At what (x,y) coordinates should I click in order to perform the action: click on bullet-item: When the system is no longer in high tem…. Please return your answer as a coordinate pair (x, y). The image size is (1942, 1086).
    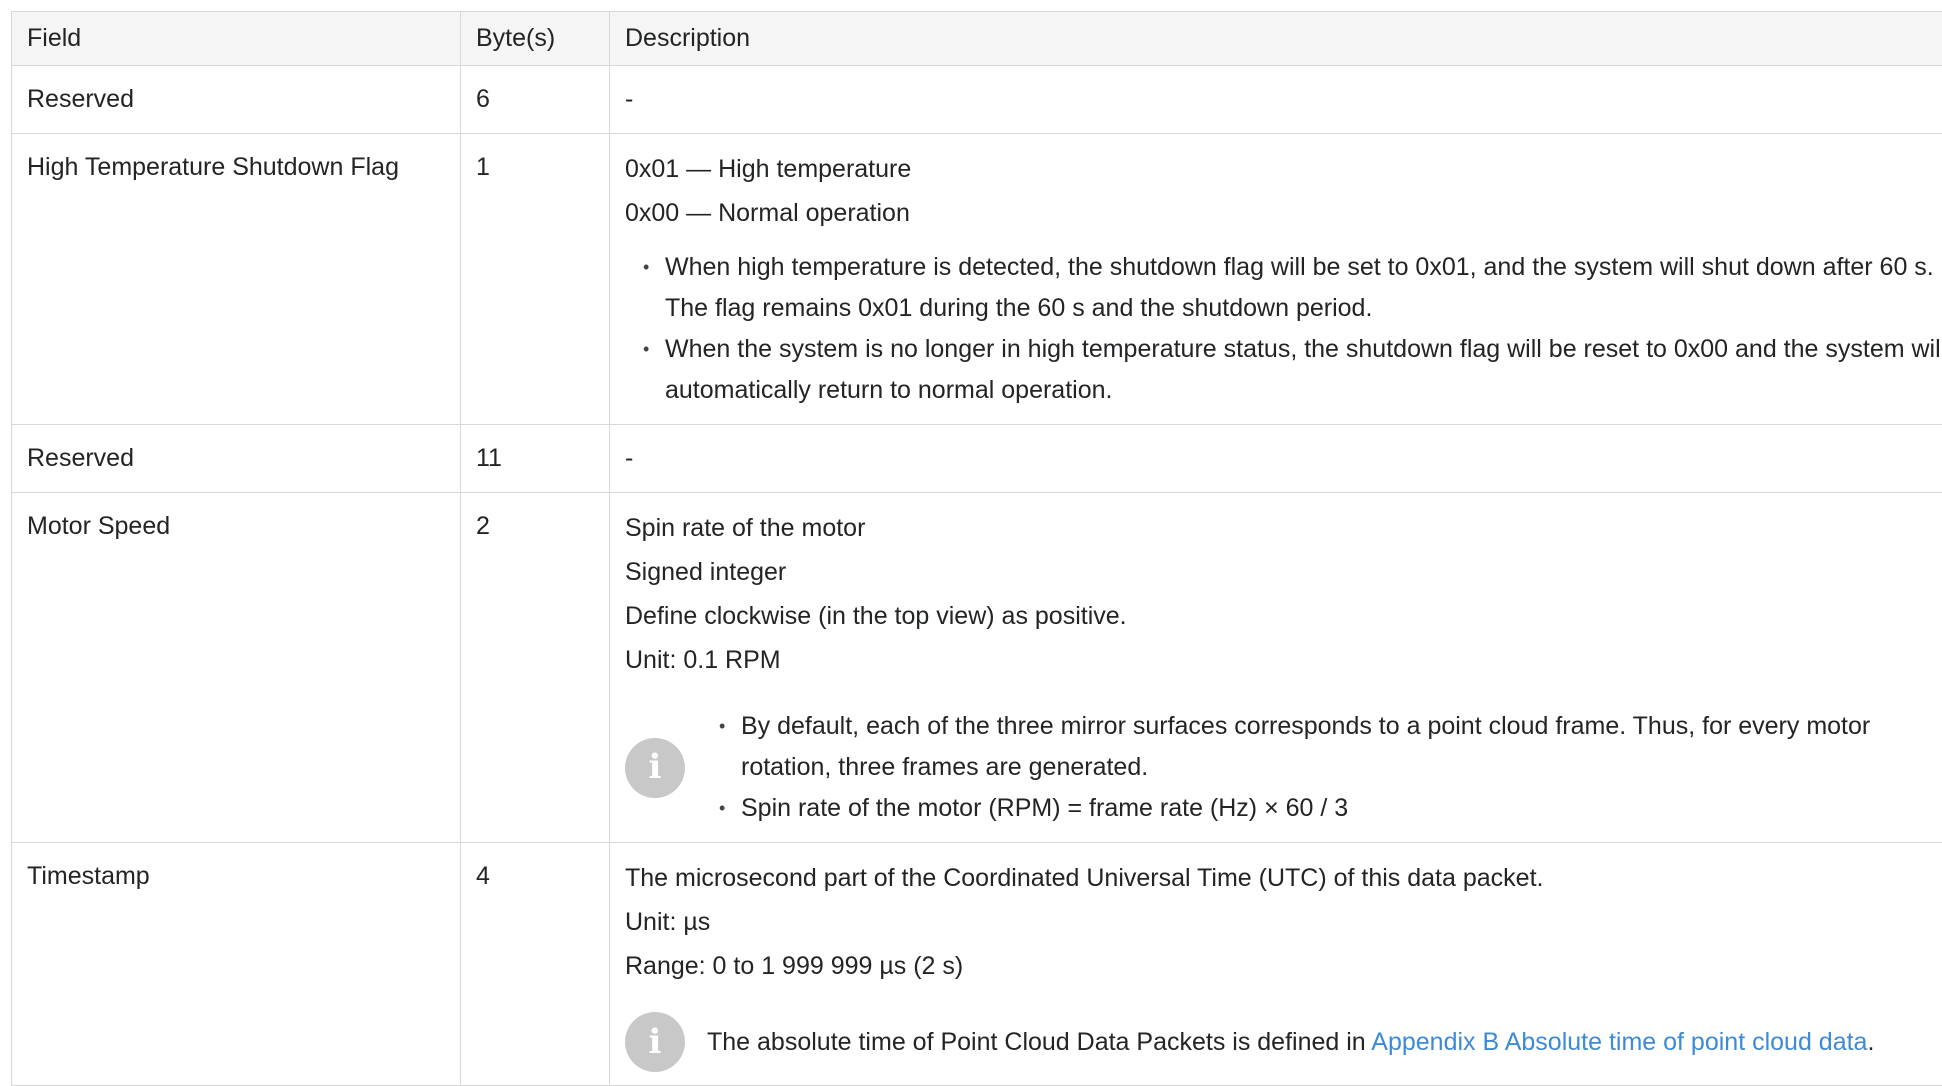
    Looking at the image, I should click on (1288, 370).